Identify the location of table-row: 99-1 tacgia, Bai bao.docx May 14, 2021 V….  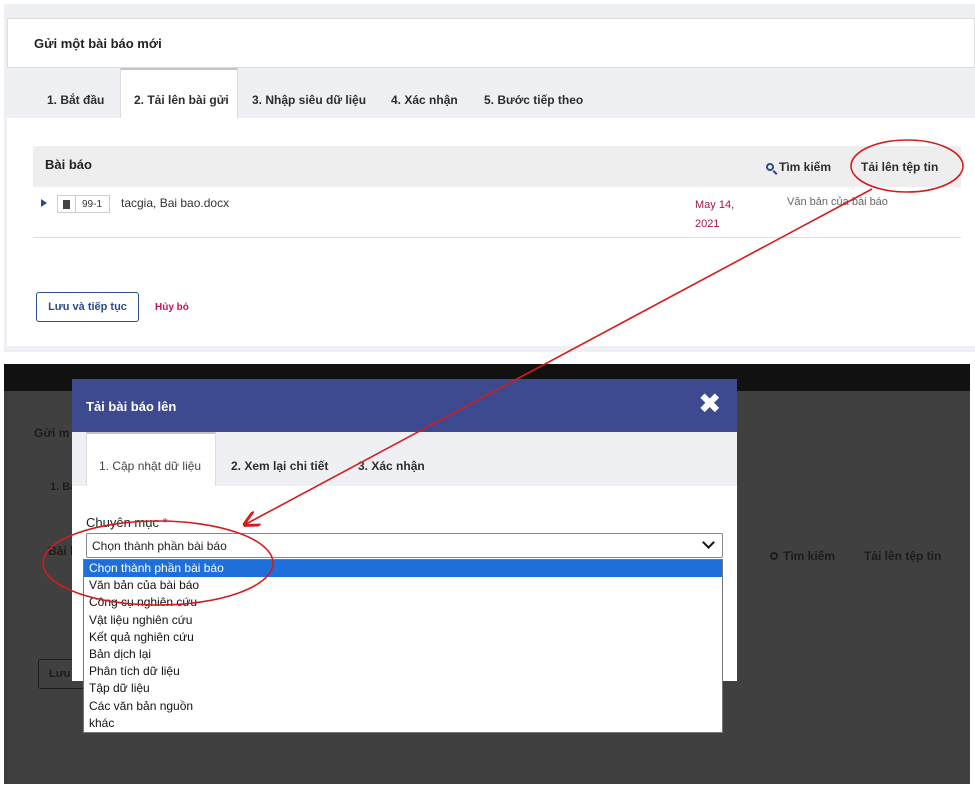
(497, 212).